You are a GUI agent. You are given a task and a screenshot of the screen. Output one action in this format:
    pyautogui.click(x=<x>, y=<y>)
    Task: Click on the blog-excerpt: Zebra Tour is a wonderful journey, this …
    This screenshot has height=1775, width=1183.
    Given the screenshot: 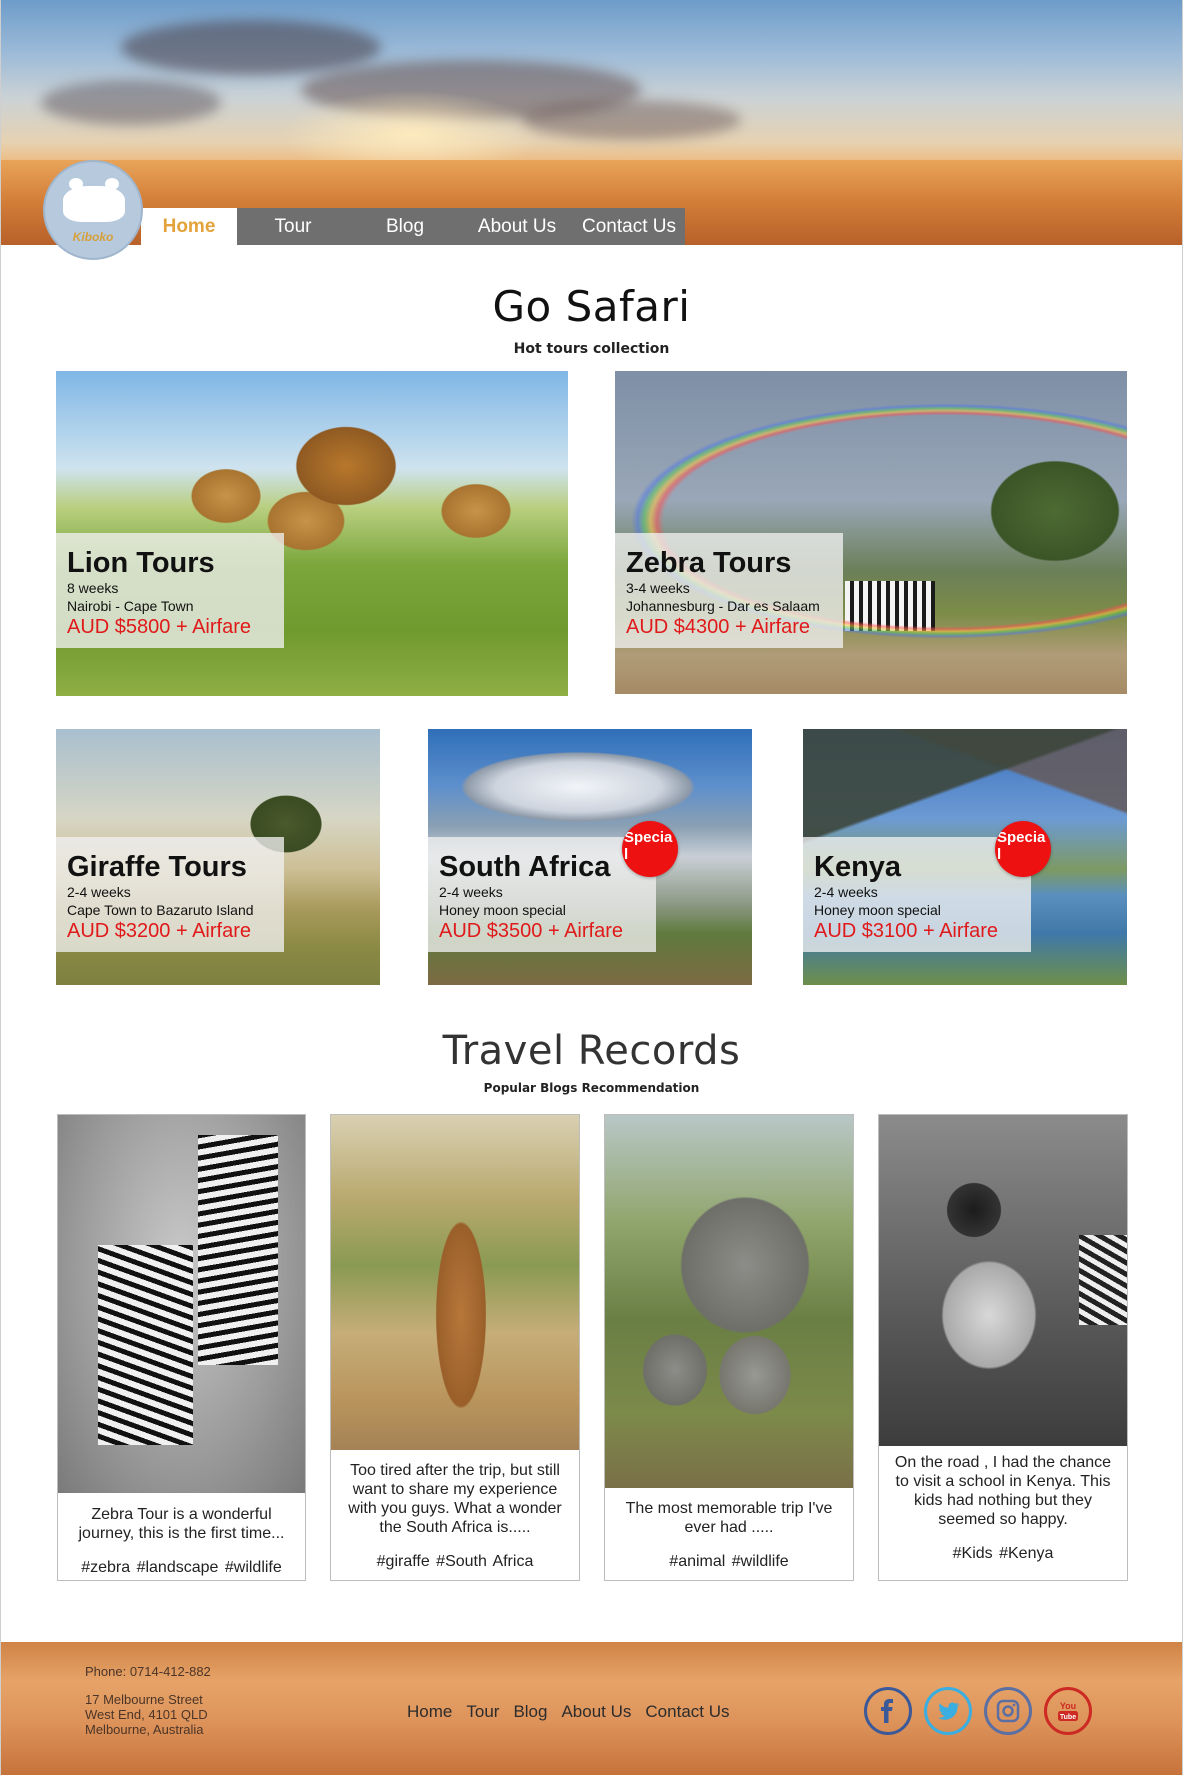 What is the action you would take?
    pyautogui.click(x=181, y=1524)
    